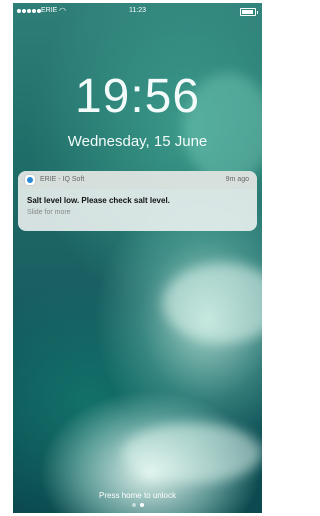  I want to click on page-indicator, so click(137, 505).